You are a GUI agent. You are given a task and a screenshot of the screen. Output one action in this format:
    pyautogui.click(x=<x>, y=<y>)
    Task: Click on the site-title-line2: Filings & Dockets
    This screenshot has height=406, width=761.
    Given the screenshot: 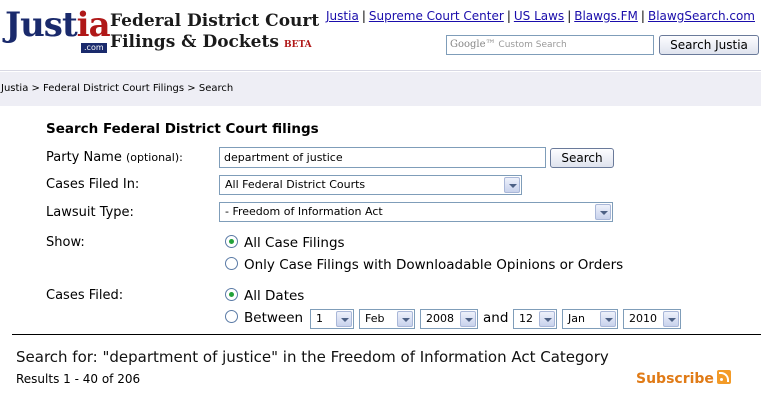 What is the action you would take?
    pyautogui.click(x=194, y=42)
    